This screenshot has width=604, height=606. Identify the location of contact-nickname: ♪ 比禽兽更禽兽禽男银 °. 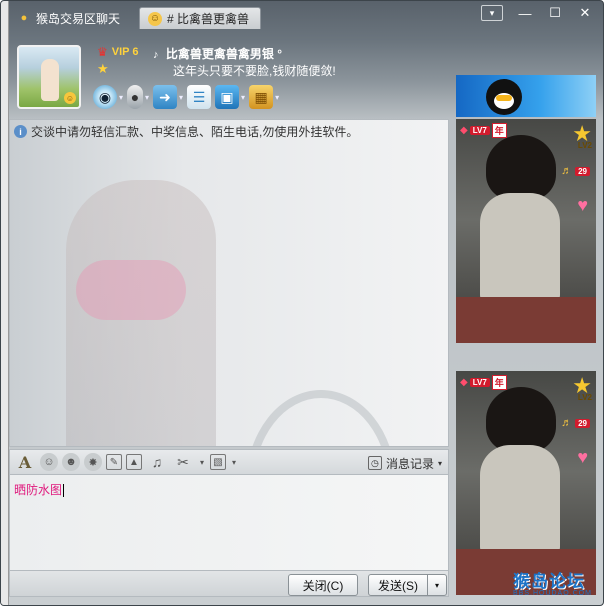
(217, 53).